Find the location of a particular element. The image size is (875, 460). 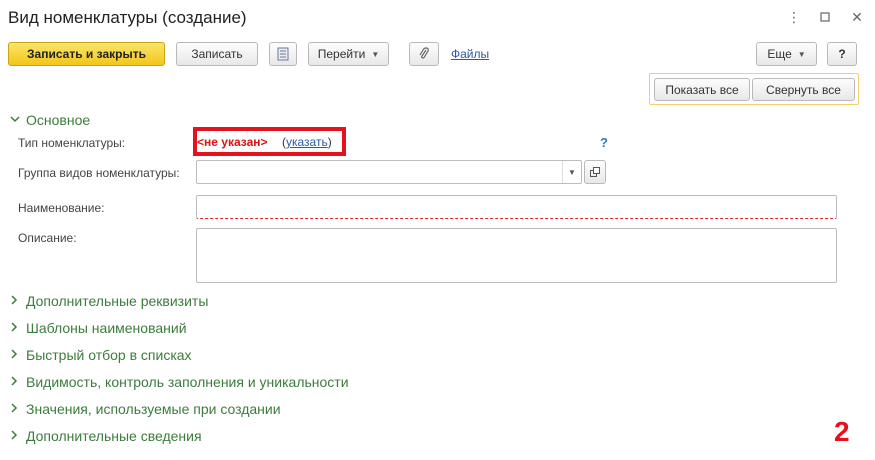

section-name-templates: Шаблоны наименований is located at coordinates (98, 328).